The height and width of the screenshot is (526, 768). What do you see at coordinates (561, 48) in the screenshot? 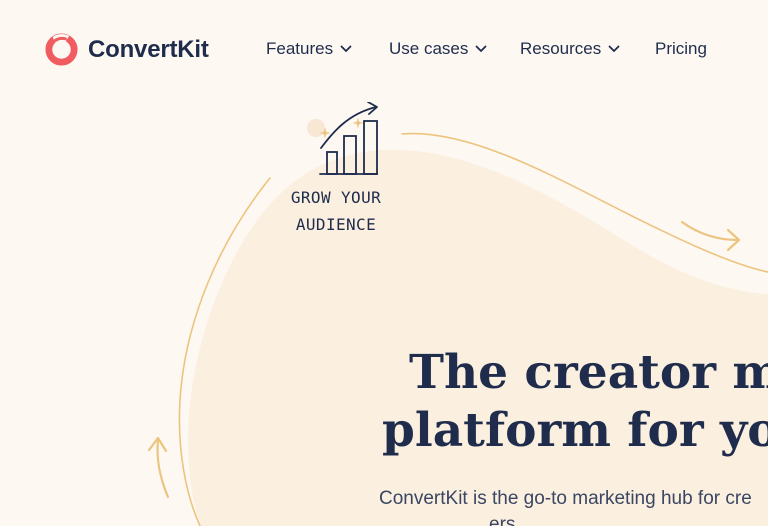
I see `nav-item-label: Resources` at bounding box center [561, 48].